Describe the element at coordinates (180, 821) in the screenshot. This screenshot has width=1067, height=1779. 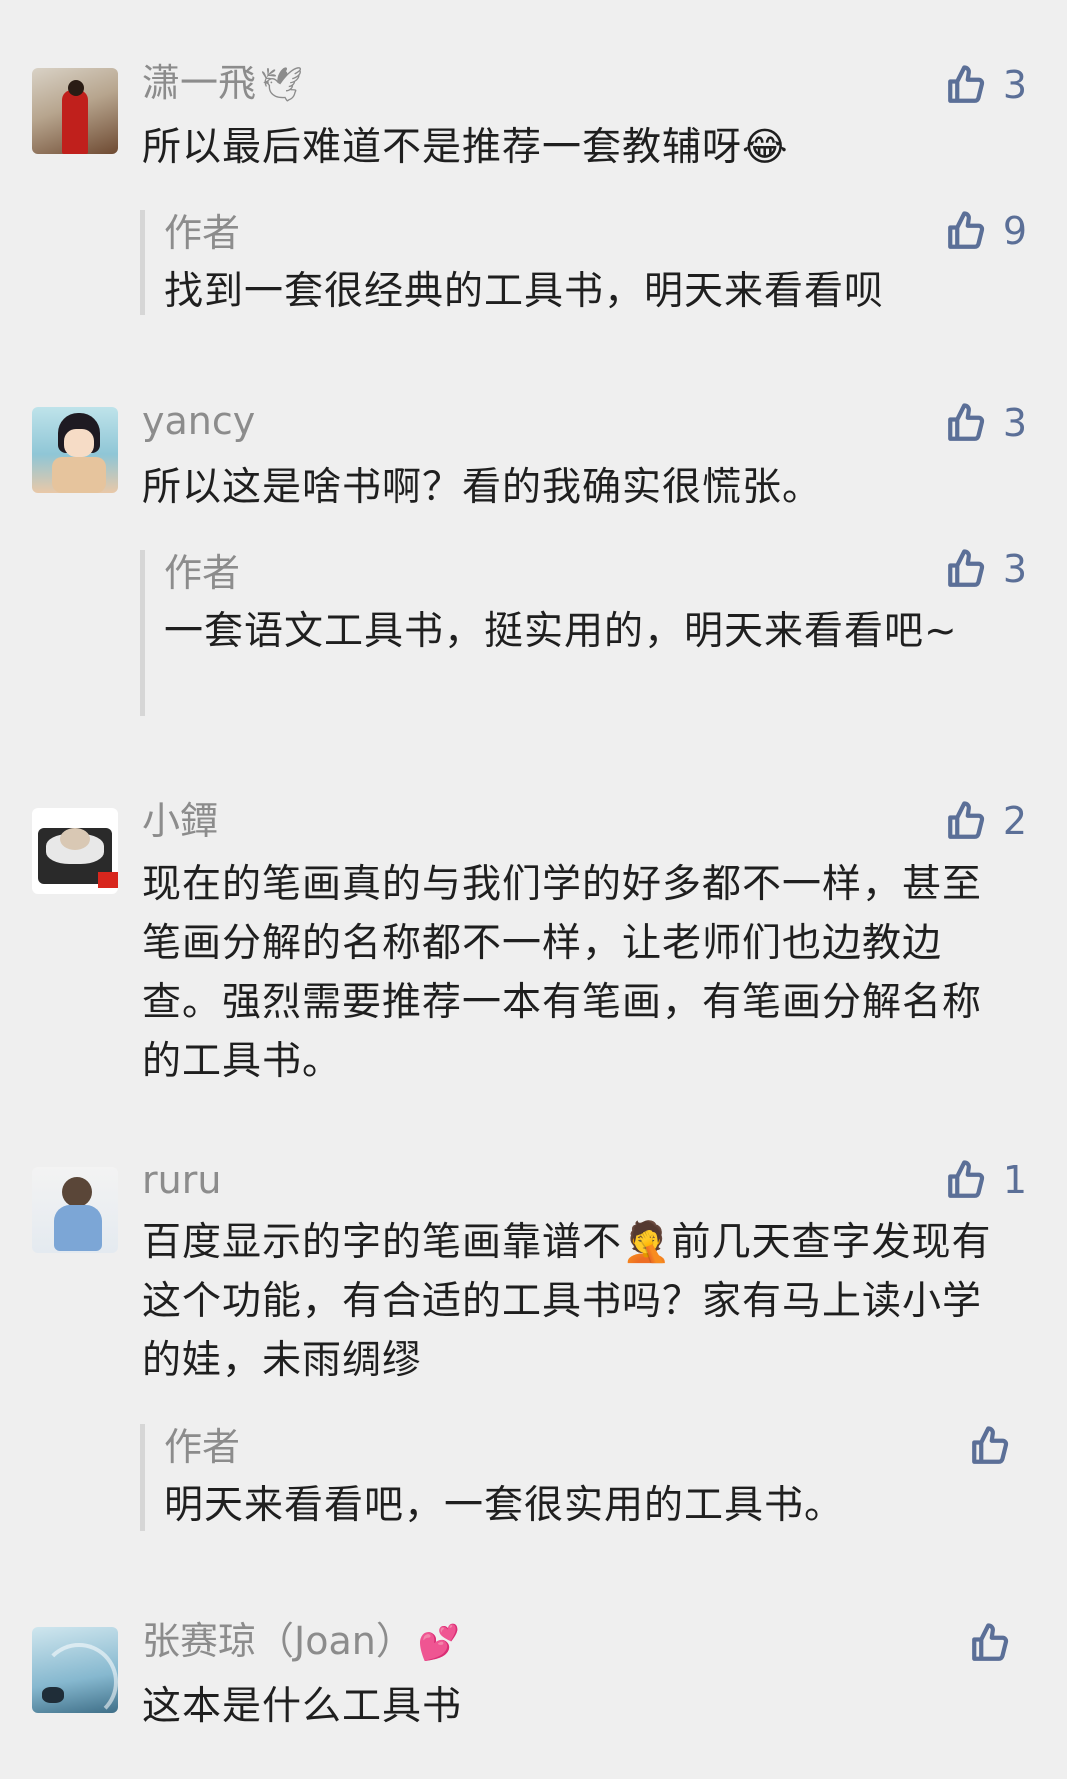
I see `comment-nickname: 小鐔` at that location.